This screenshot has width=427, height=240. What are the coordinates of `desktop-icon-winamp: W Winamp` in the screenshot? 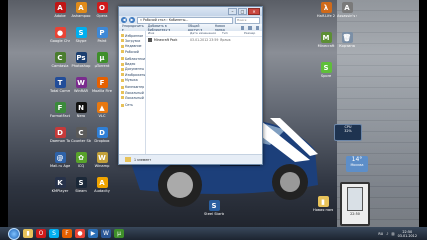 It's located at (102, 160).